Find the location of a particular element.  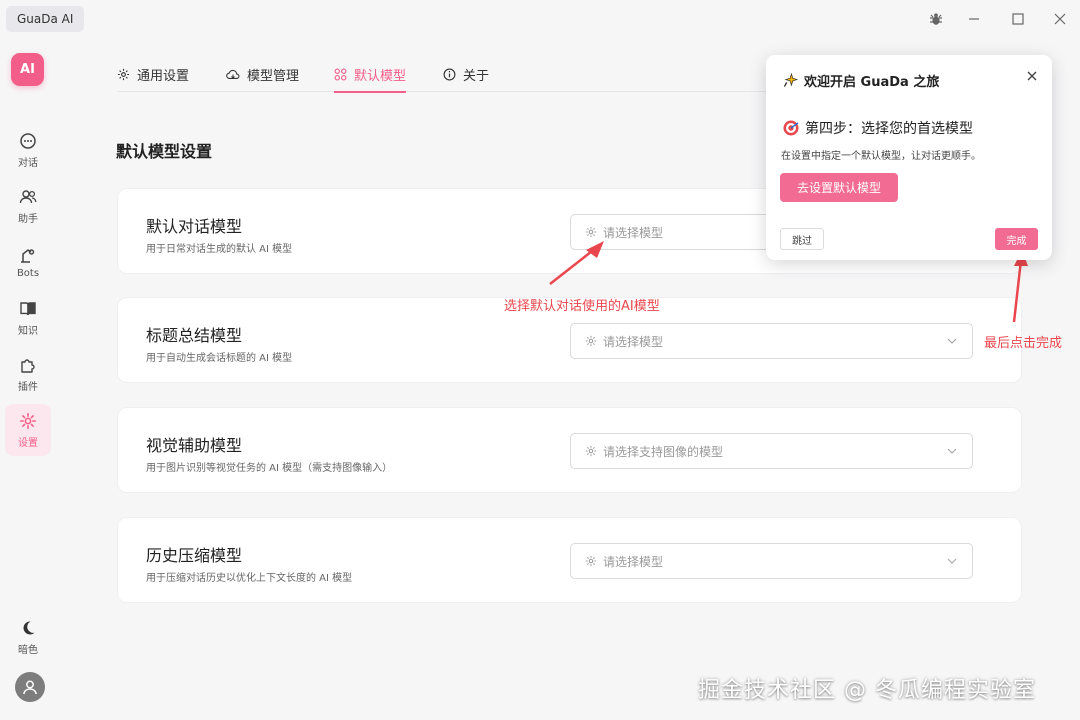

popover-title: 欢迎开启 GuaDa 之旅 is located at coordinates (861, 80).